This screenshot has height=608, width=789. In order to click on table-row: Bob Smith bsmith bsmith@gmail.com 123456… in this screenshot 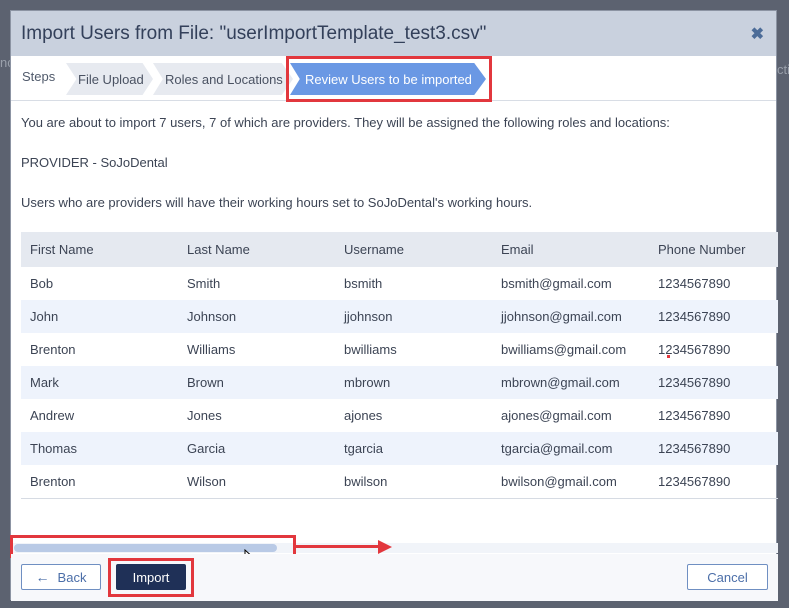, I will do `click(399, 283)`.